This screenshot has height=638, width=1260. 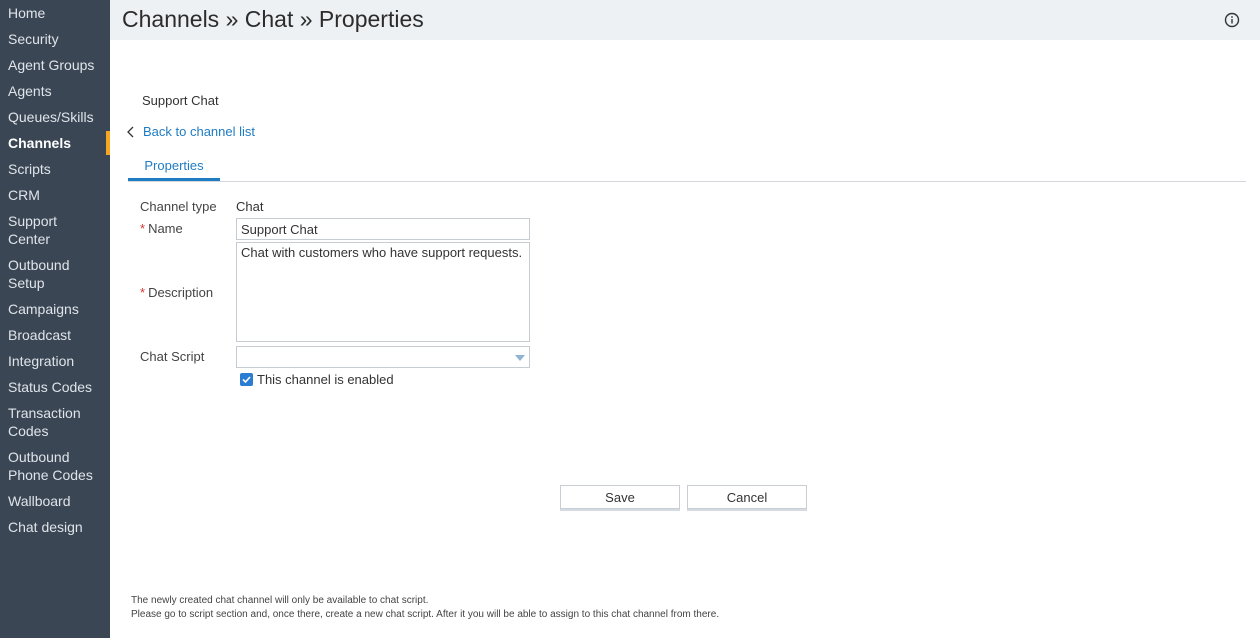 I want to click on name-label: * Name, so click(x=161, y=228).